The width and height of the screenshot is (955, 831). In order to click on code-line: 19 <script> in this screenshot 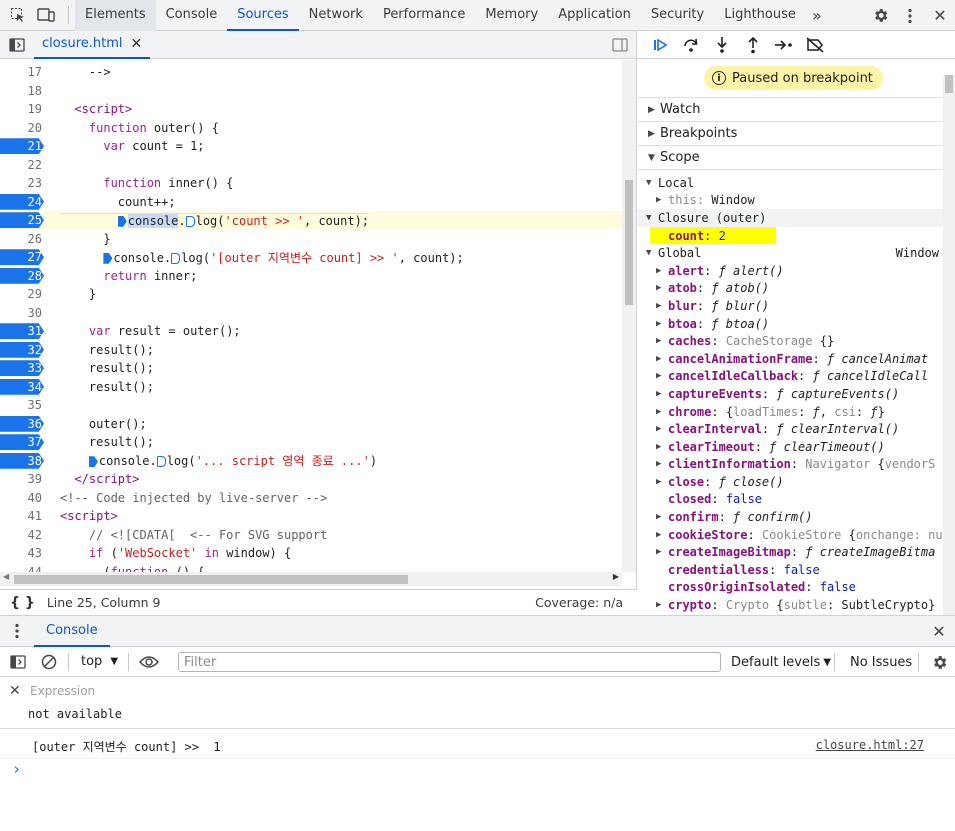, I will do `click(311, 109)`.